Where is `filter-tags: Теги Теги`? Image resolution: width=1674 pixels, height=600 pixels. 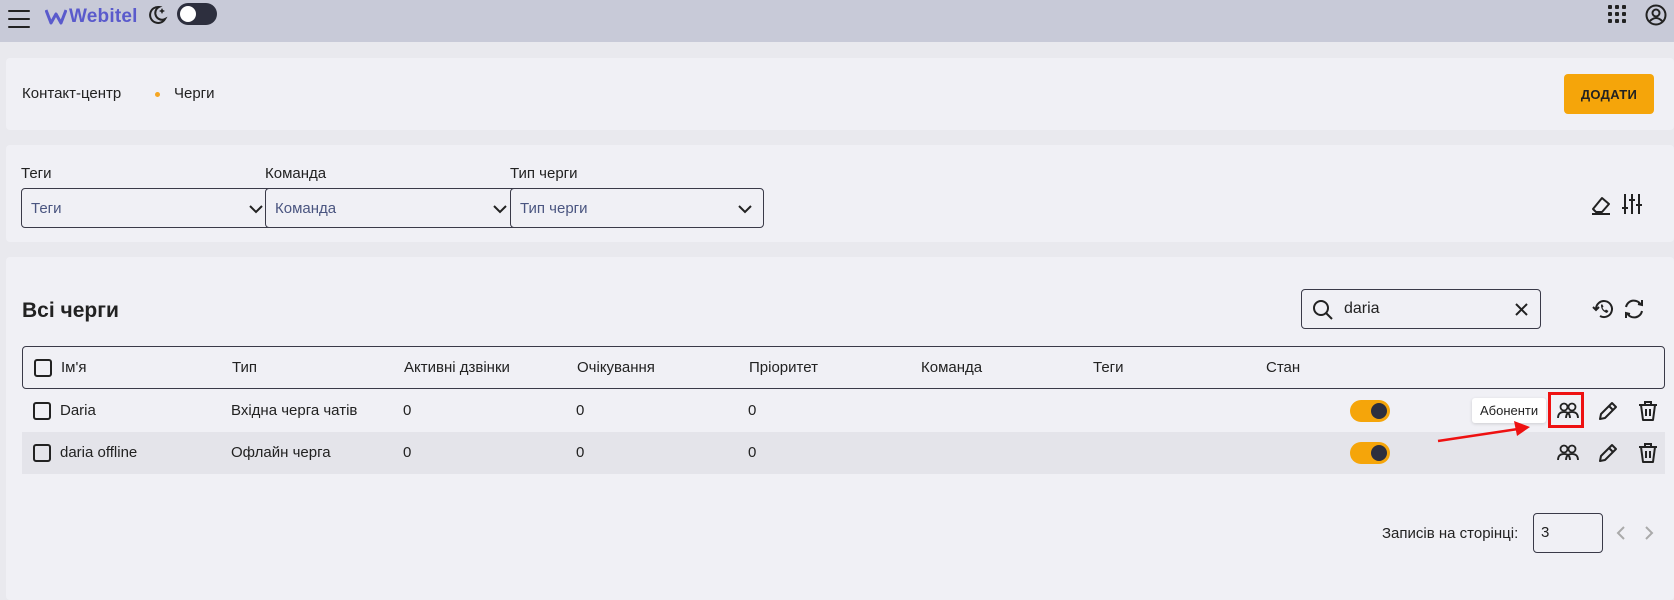
filter-tags: Теги Теги is located at coordinates (148, 196).